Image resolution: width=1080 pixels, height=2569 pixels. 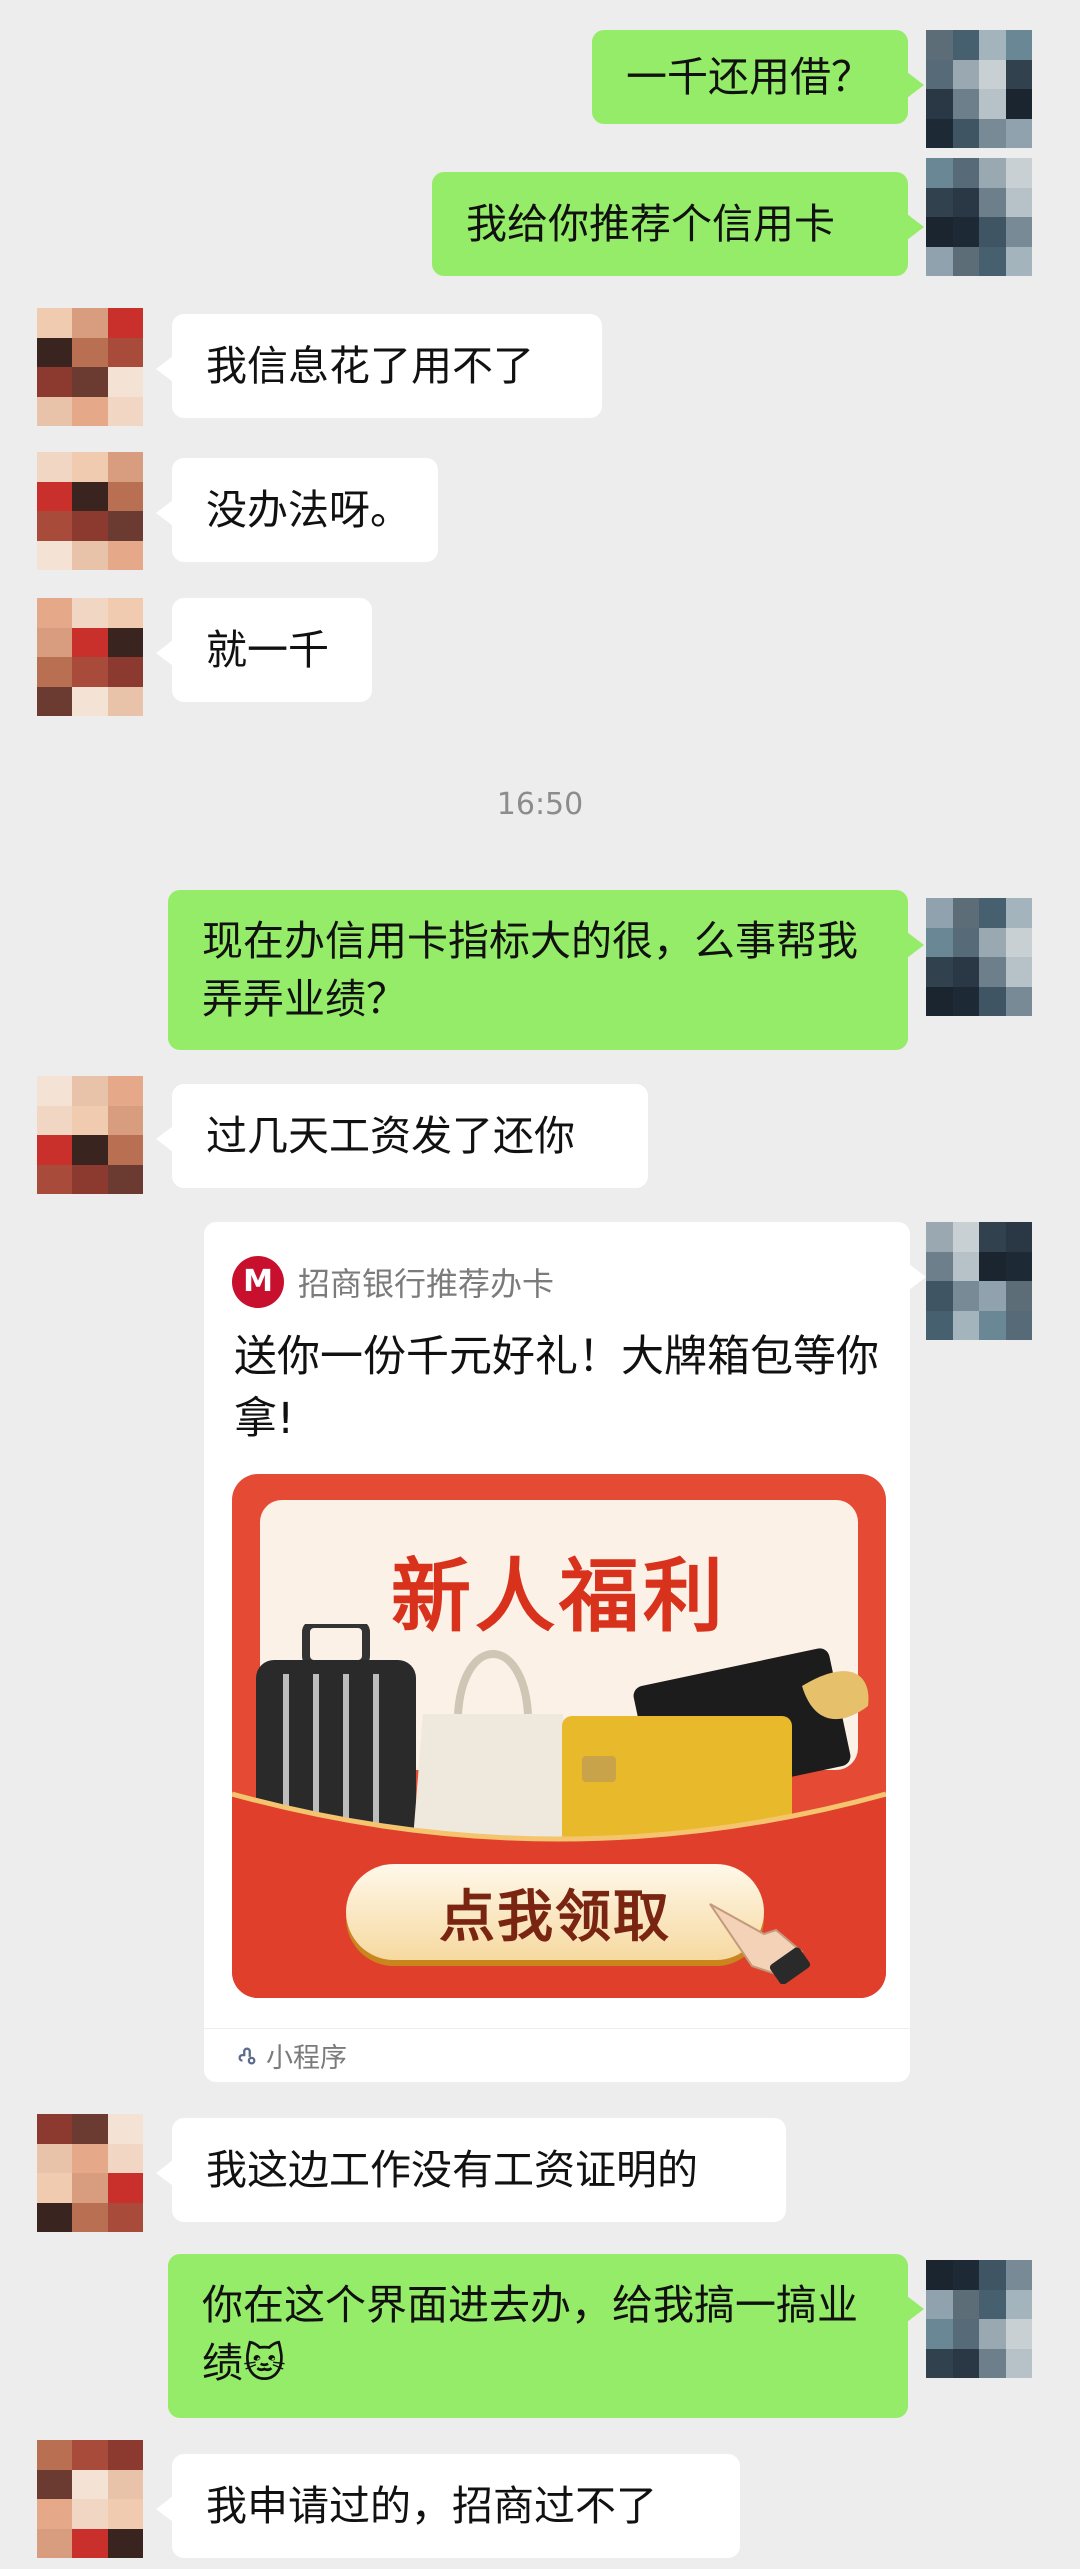 What do you see at coordinates (557, 2055) in the screenshot?
I see `card-footer: 小程序` at bounding box center [557, 2055].